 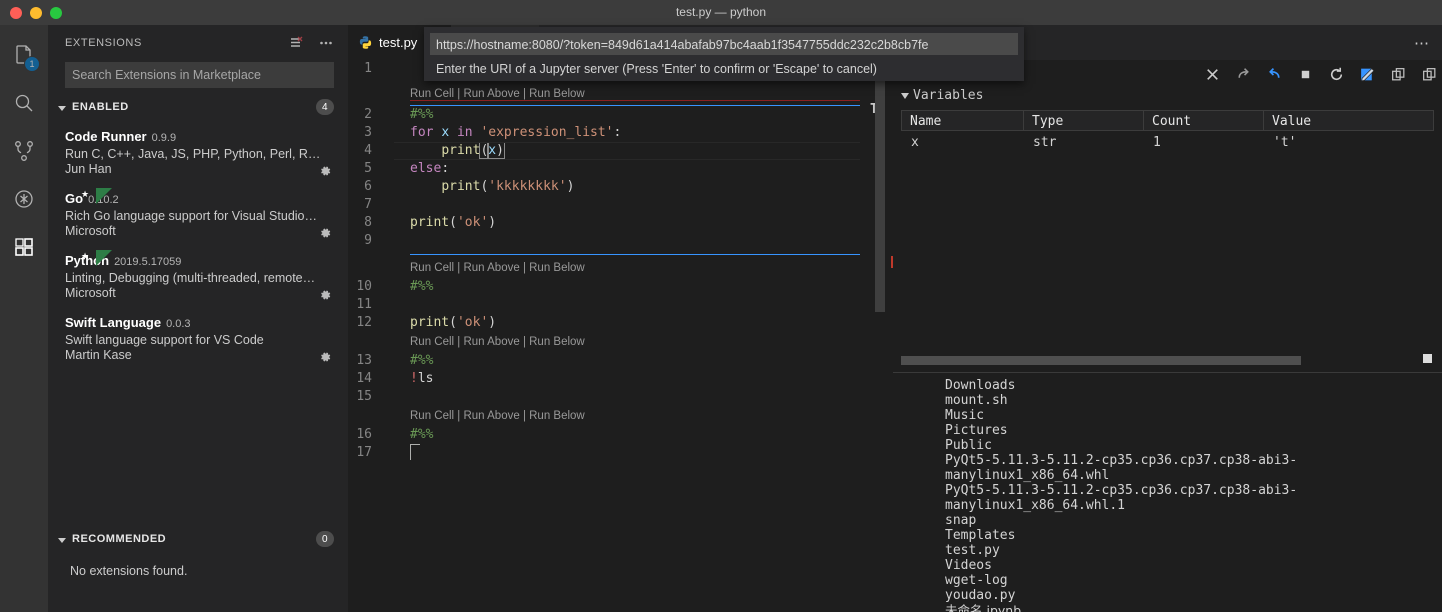 What do you see at coordinates (1203, 120) in the screenshot?
I see `column-header-count: Count` at bounding box center [1203, 120].